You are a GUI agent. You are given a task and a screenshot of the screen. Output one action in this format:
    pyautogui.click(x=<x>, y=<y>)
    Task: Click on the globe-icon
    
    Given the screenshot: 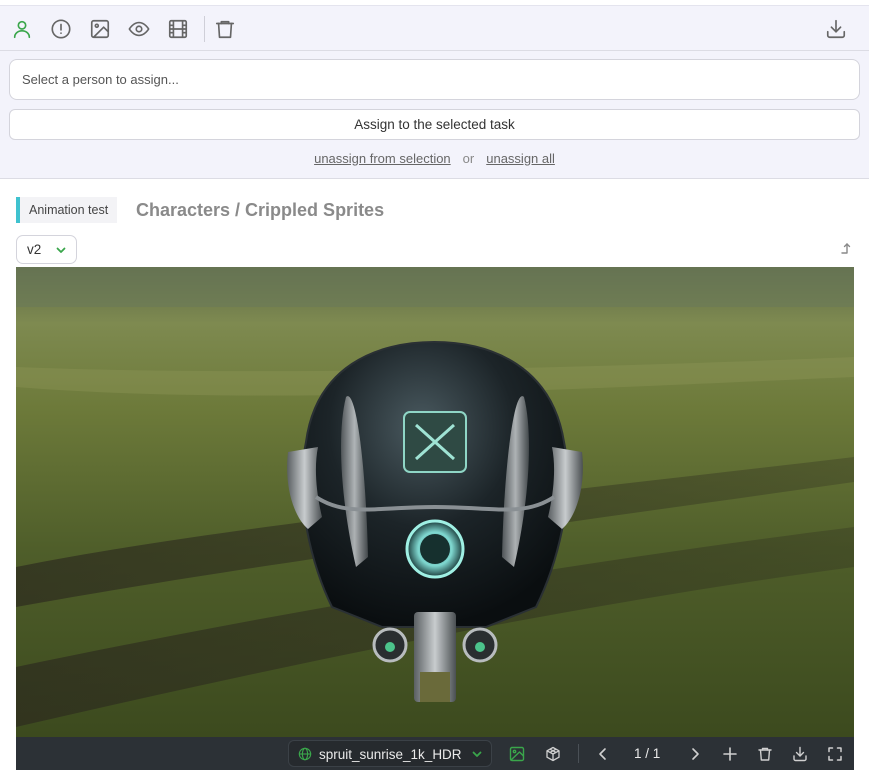 What is the action you would take?
    pyautogui.click(x=305, y=754)
    